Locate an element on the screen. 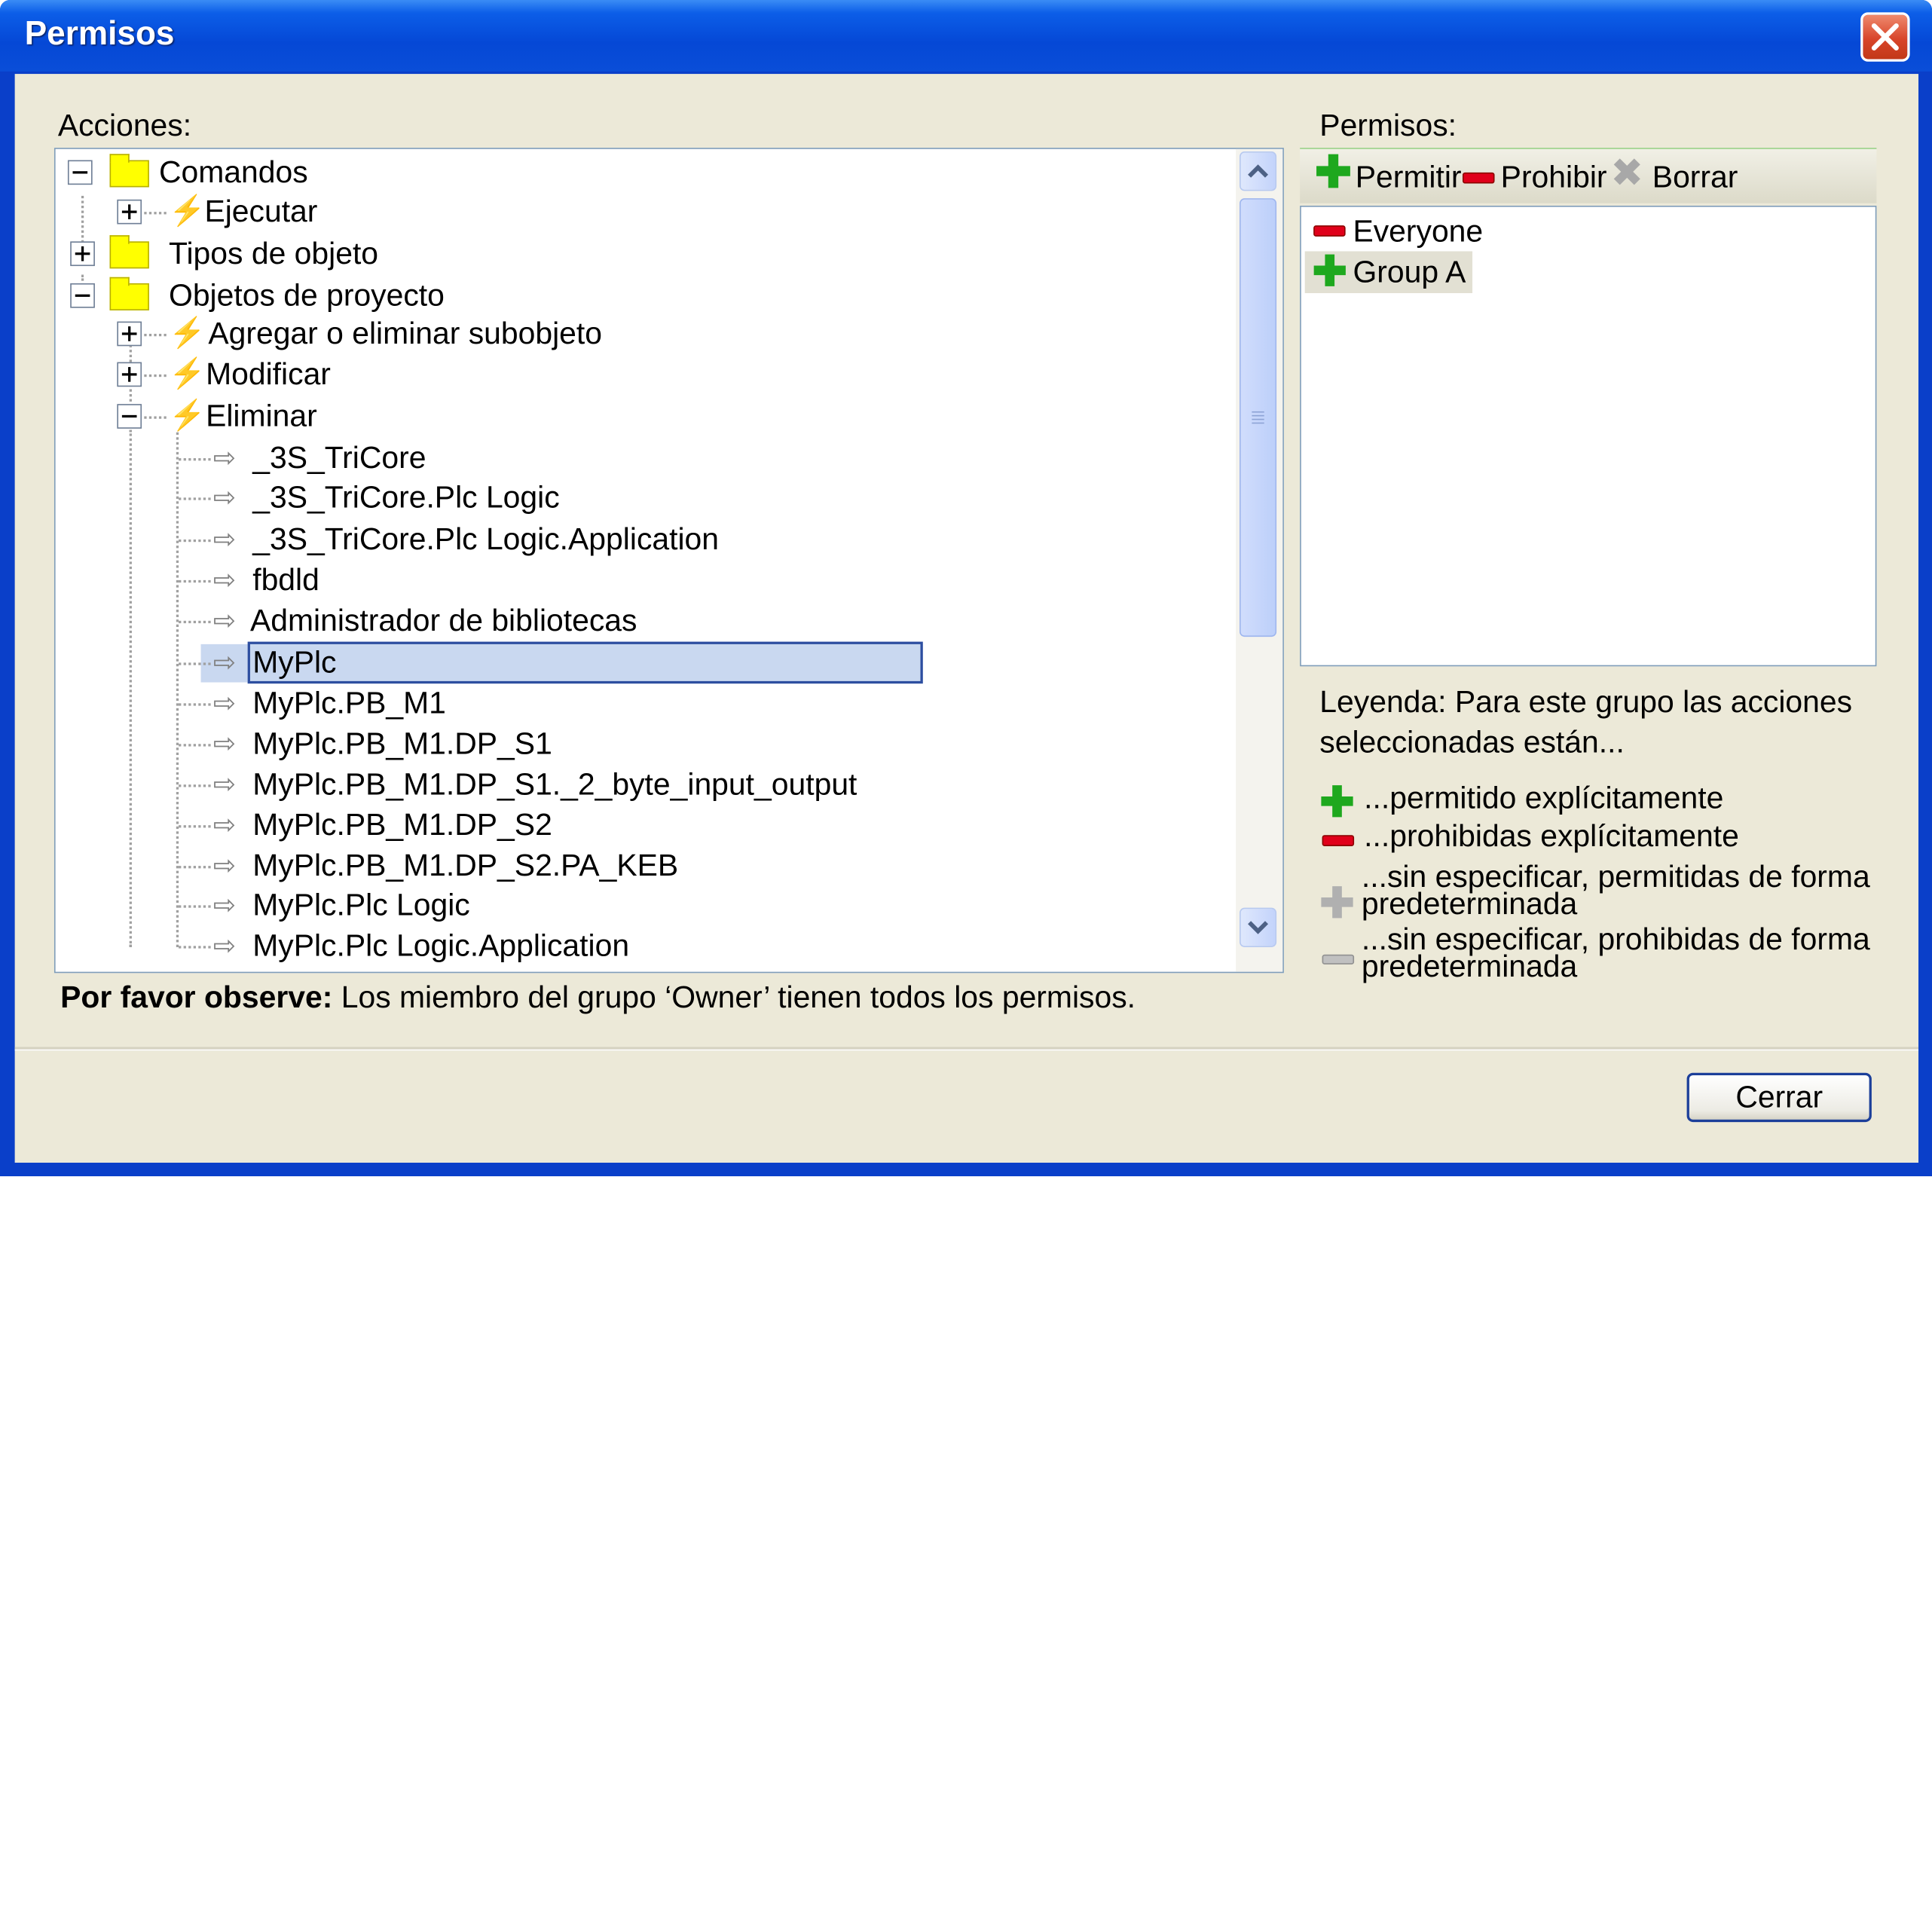 The width and height of the screenshot is (1932, 1923). tree-leaf: ⇨ MyPlc.PB_M1.DP_S2 is located at coordinates (610, 826).